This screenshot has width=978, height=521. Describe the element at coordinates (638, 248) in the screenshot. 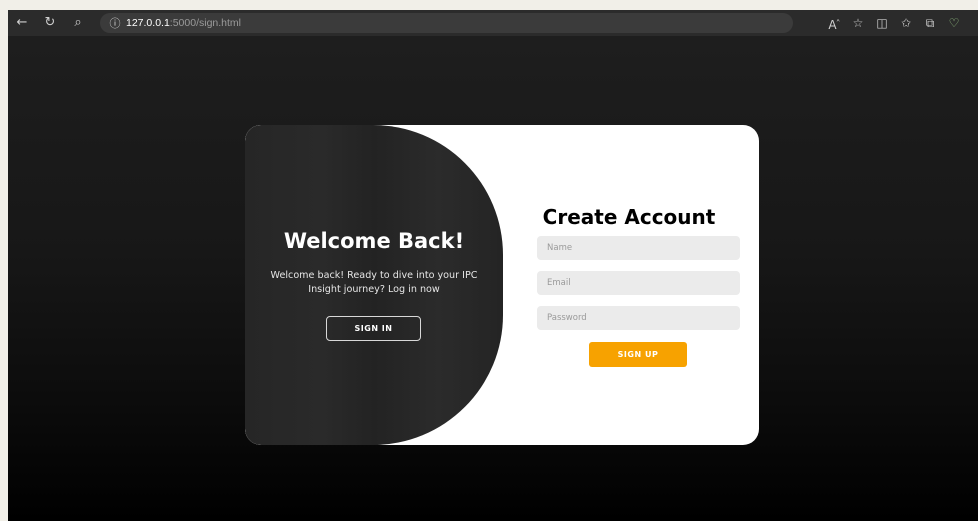

I see `name-field` at that location.